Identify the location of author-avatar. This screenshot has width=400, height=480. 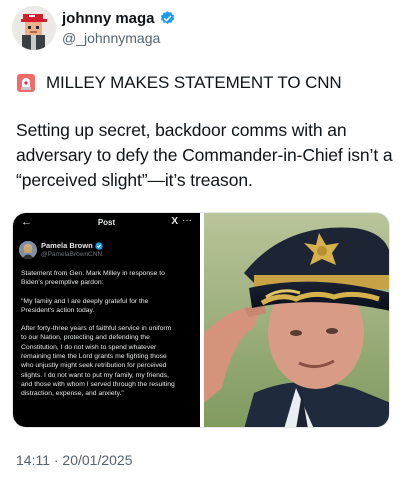
(34, 28).